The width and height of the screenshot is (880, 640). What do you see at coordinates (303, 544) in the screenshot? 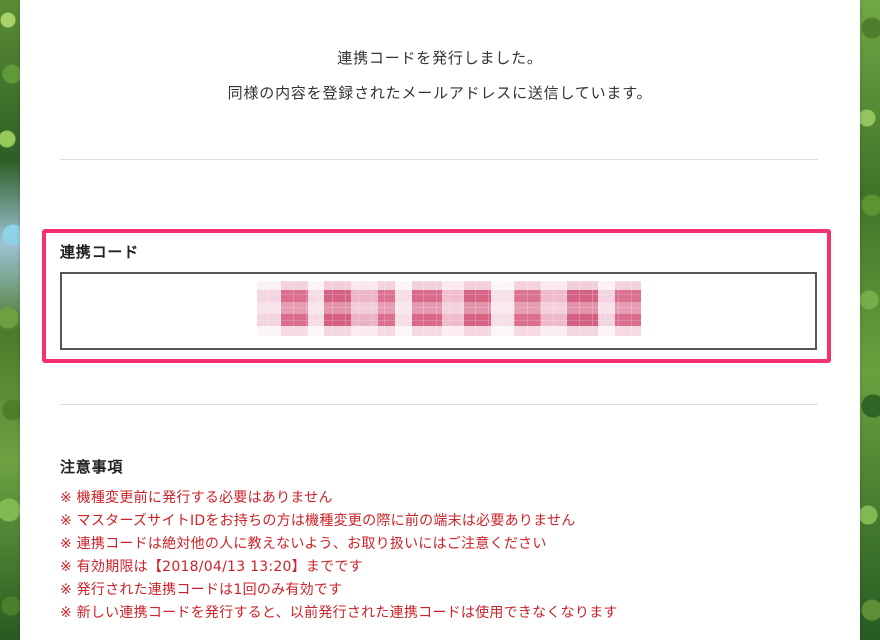
I see `note-item: ※ 連携コードは絶対他の人に教えないよう、お取り扱いにはご注意ください` at bounding box center [303, 544].